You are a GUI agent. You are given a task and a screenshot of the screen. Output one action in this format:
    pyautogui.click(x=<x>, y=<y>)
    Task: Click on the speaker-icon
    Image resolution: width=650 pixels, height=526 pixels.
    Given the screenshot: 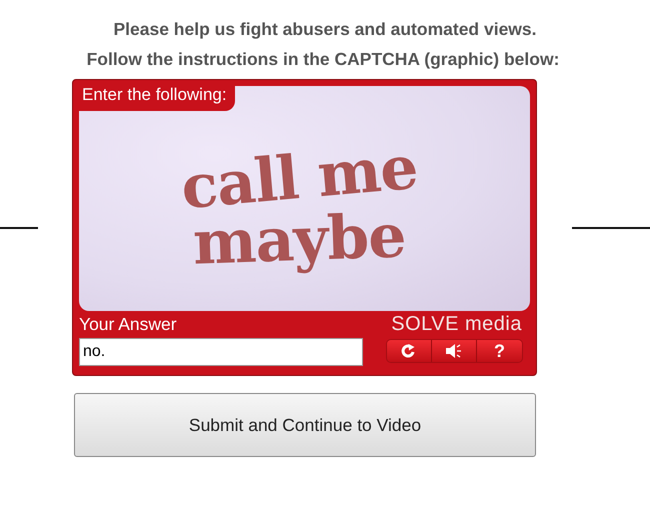 What is the action you would take?
    pyautogui.click(x=454, y=351)
    